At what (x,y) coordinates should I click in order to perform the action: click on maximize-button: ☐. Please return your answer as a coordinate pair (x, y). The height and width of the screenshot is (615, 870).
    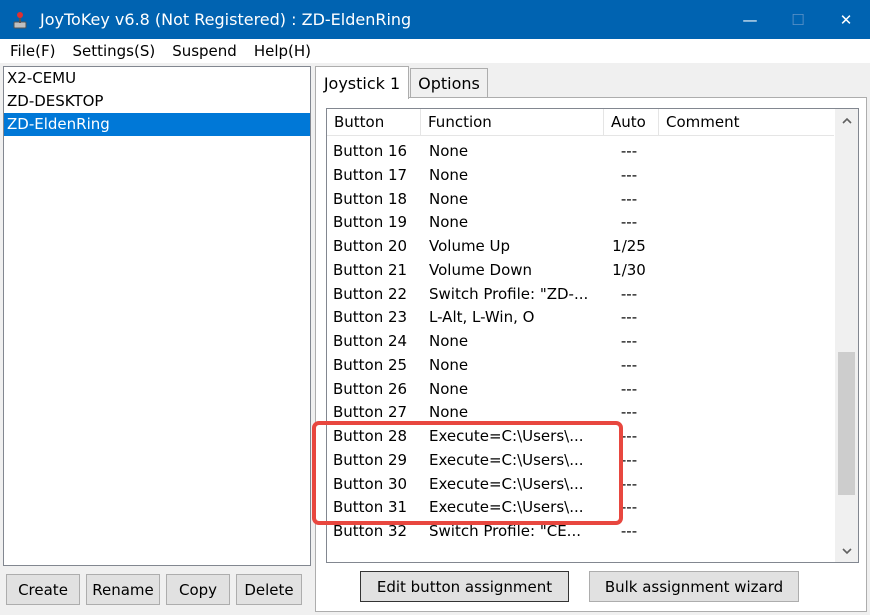
    Looking at the image, I should click on (798, 19).